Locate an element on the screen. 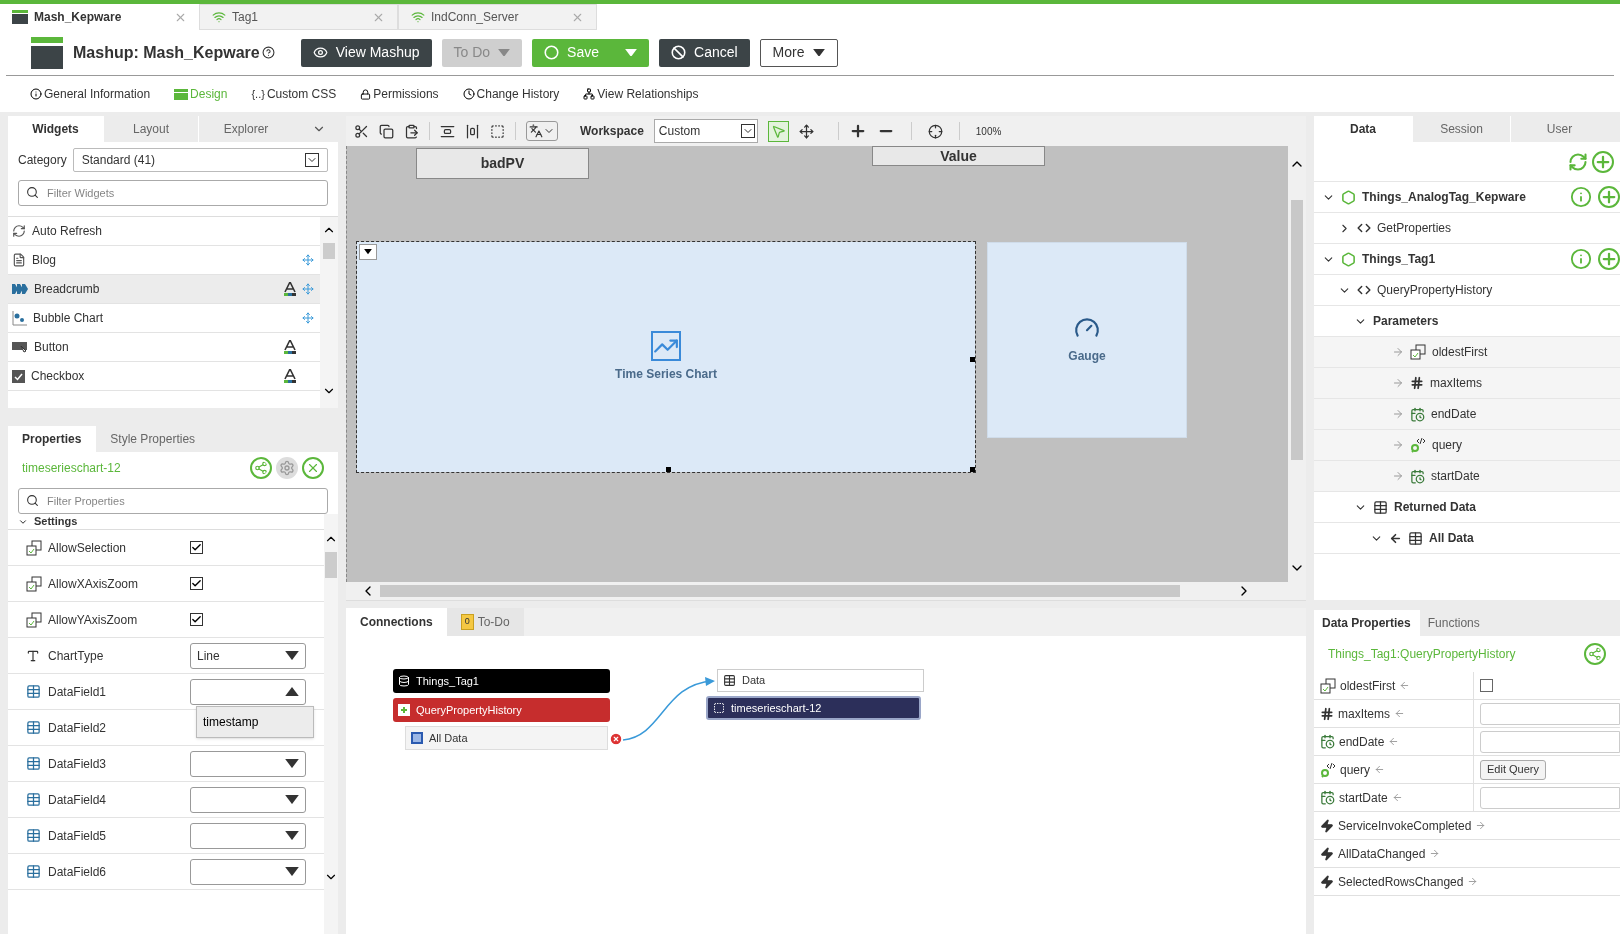 The height and width of the screenshot is (934, 1620). widget-name: Auto Refresh is located at coordinates (68, 231).